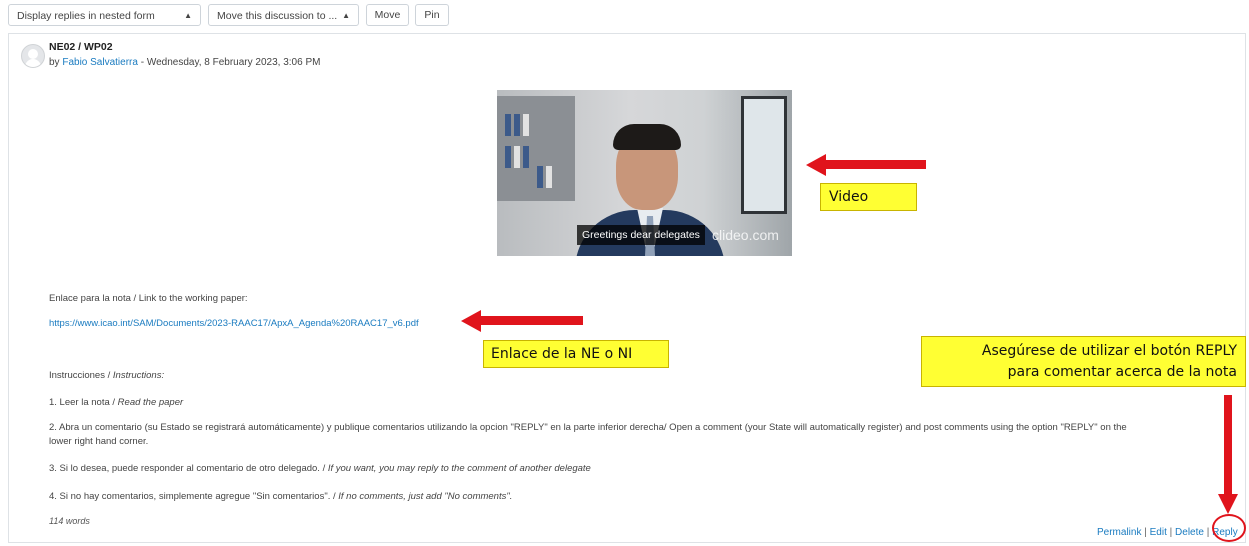 The image size is (1249, 546). What do you see at coordinates (33, 63) in the screenshot?
I see `avatar-body-icon` at bounding box center [33, 63].